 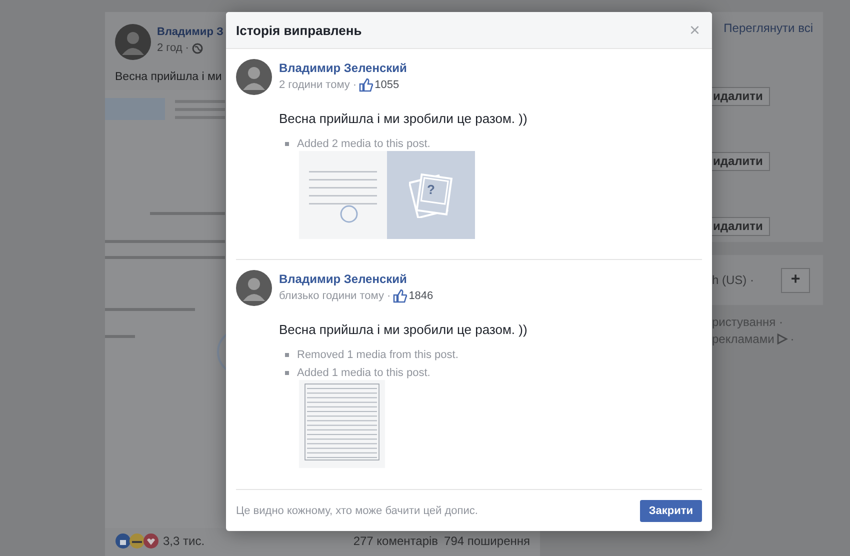 What do you see at coordinates (365, 85) in the screenshot?
I see `thumbs-up-icon` at bounding box center [365, 85].